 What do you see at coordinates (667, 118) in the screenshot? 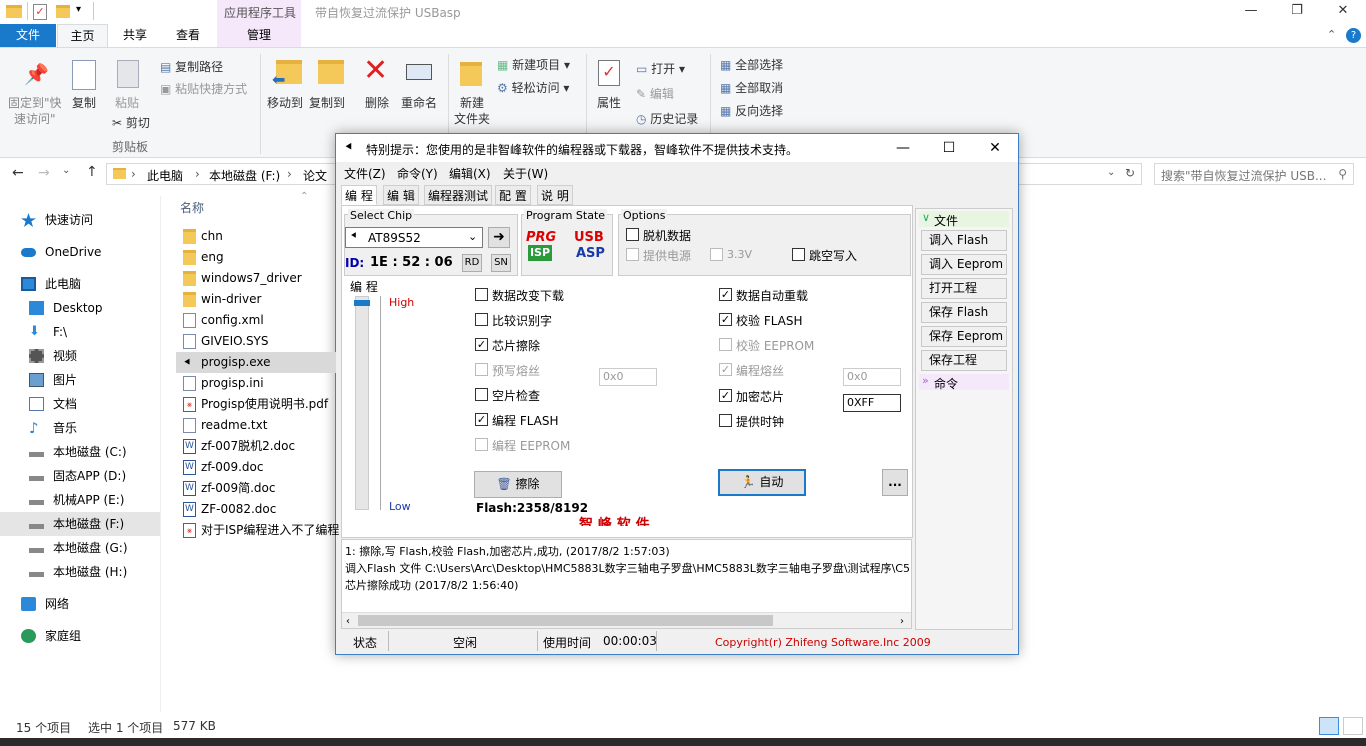
I see `history-button: ◷ 历史记录` at bounding box center [667, 118].